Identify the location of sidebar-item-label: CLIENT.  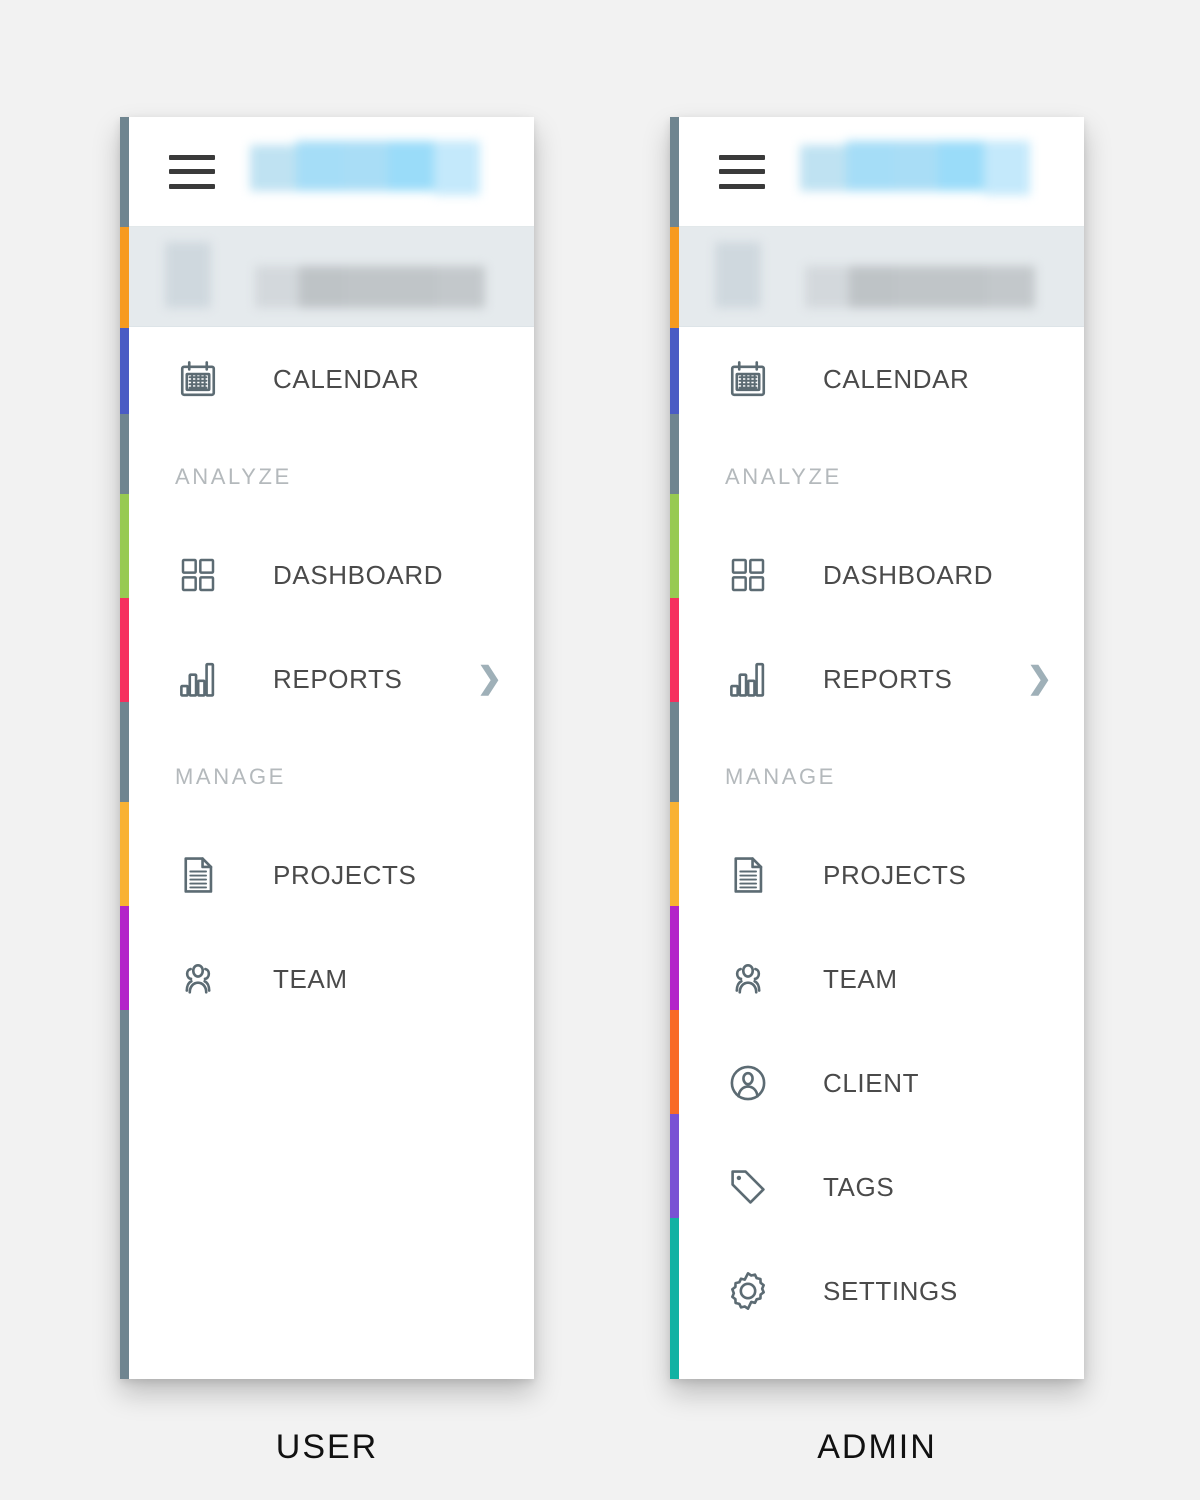
(871, 1082).